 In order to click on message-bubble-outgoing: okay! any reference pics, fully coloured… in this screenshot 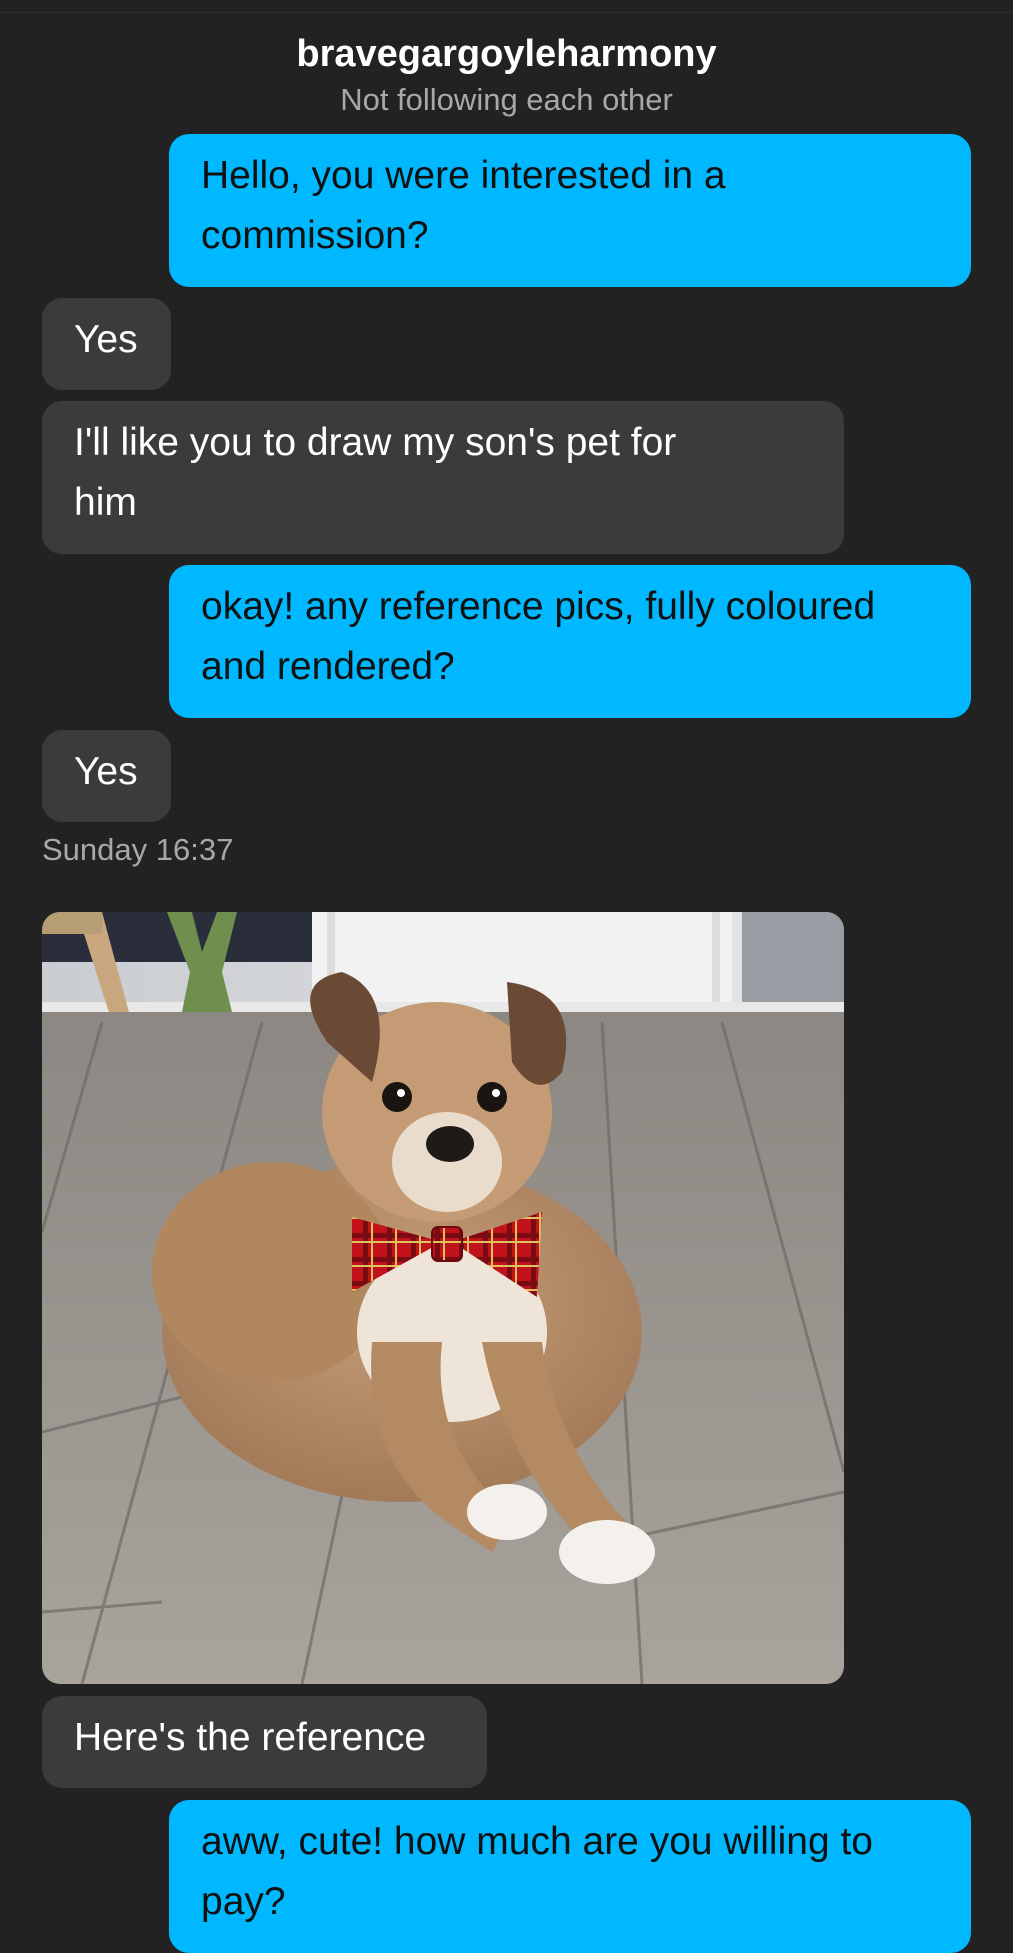, I will do `click(570, 641)`.